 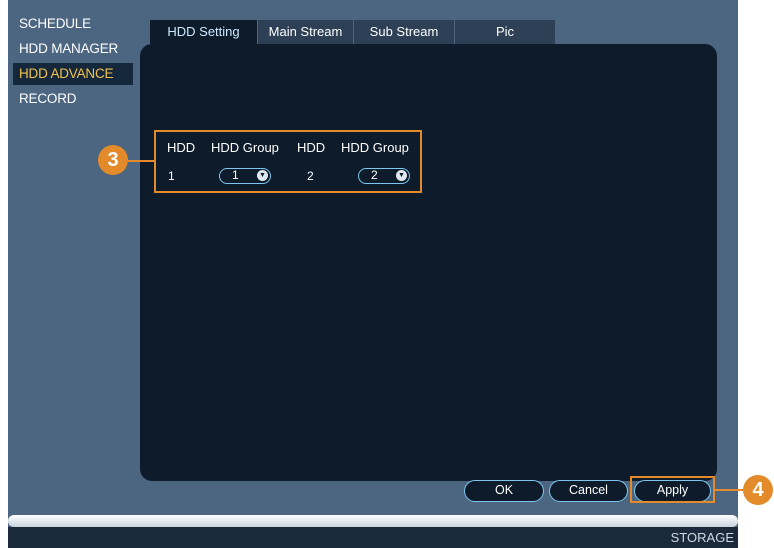 I want to click on hdd-number: 2, so click(x=310, y=176).